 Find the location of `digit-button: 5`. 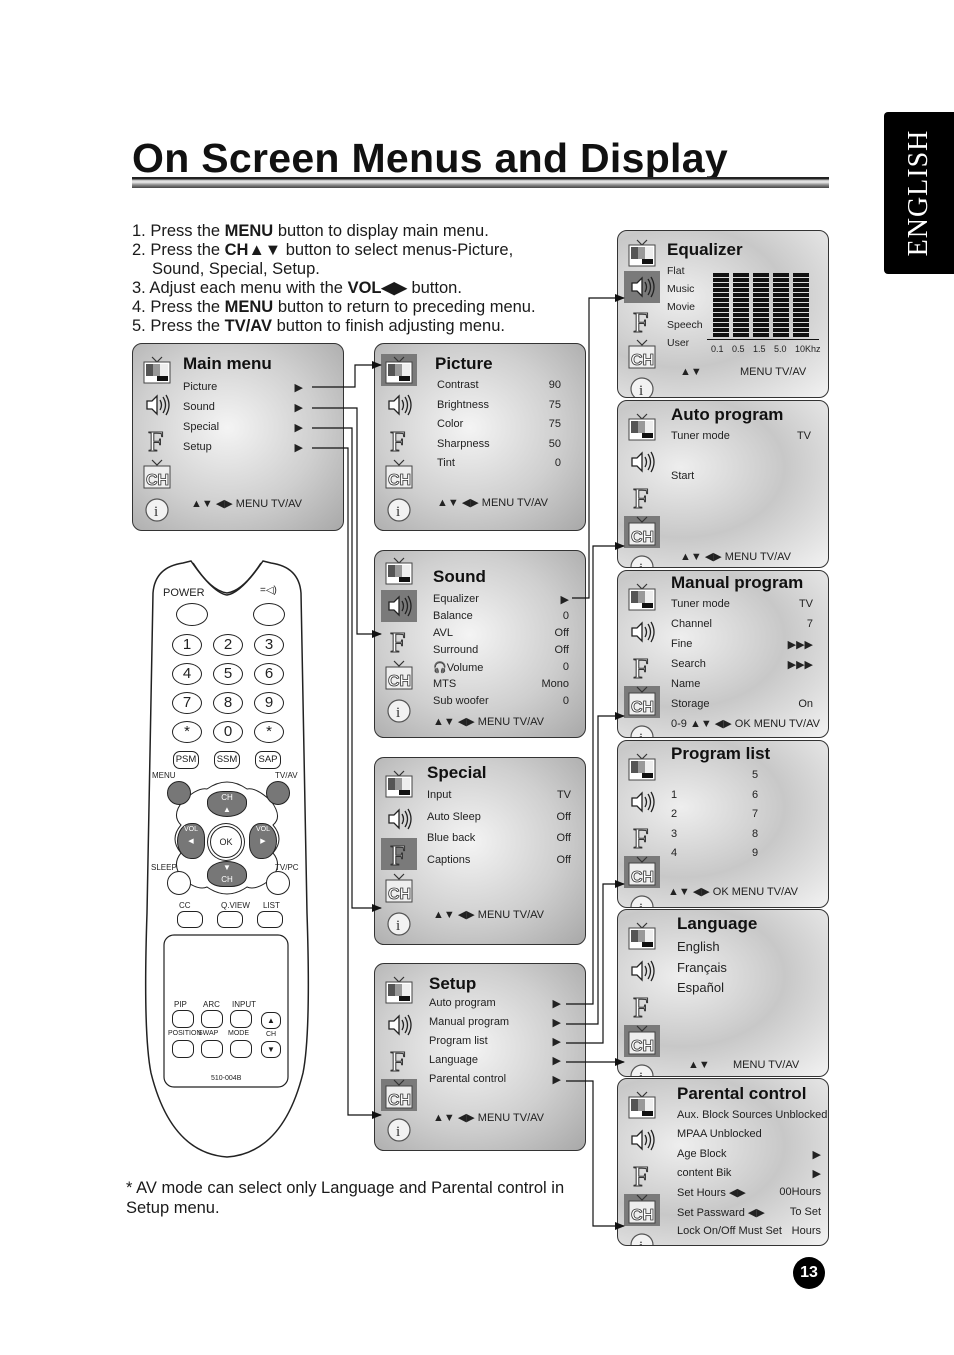

digit-button: 5 is located at coordinates (228, 674).